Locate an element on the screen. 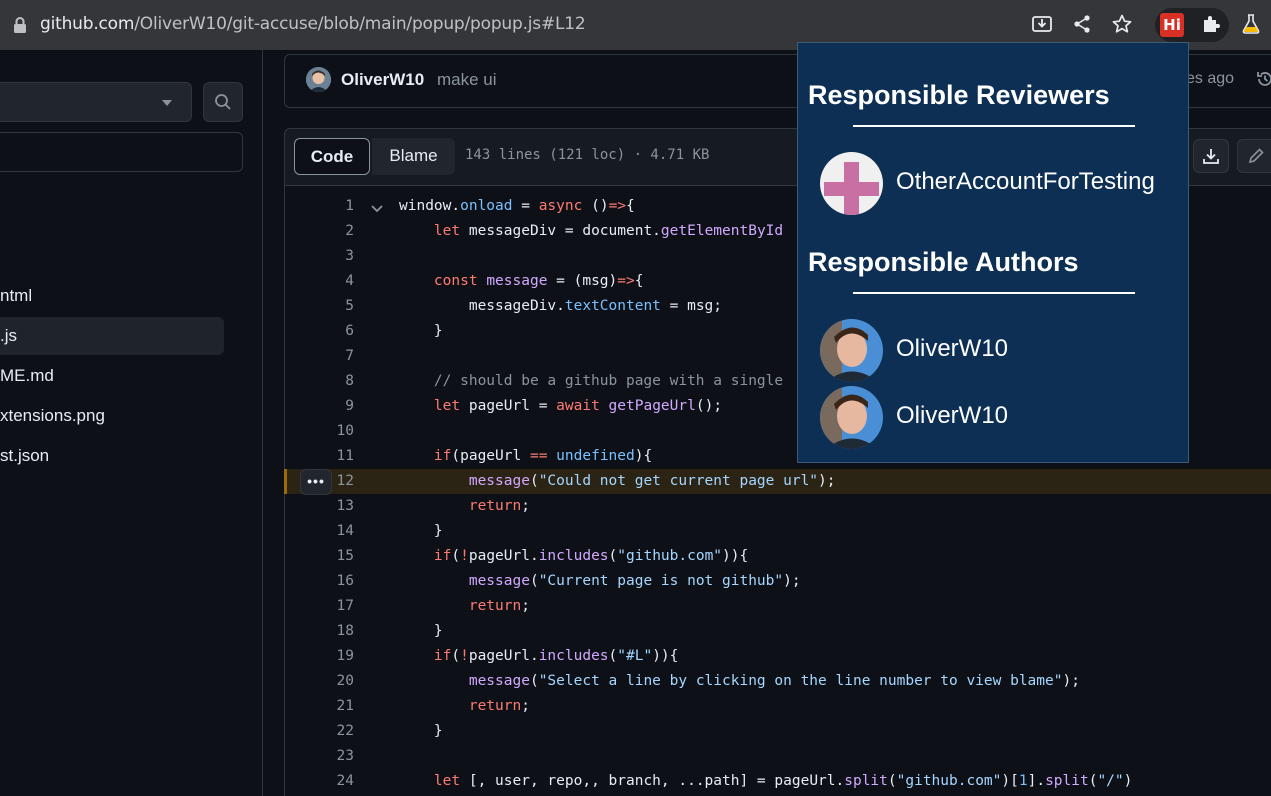 The width and height of the screenshot is (1271, 796). code-line: 17 return; is located at coordinates (777, 606).